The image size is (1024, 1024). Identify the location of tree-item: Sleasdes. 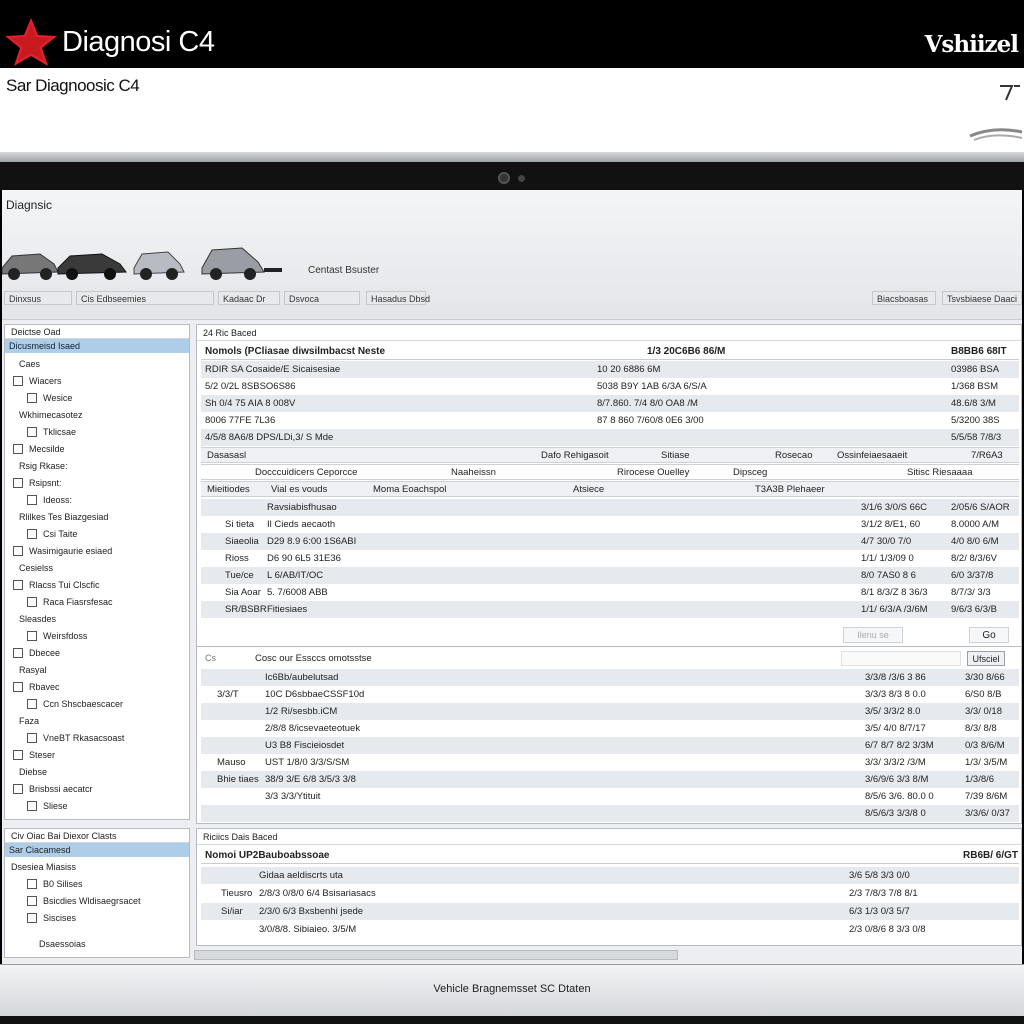
(97, 619).